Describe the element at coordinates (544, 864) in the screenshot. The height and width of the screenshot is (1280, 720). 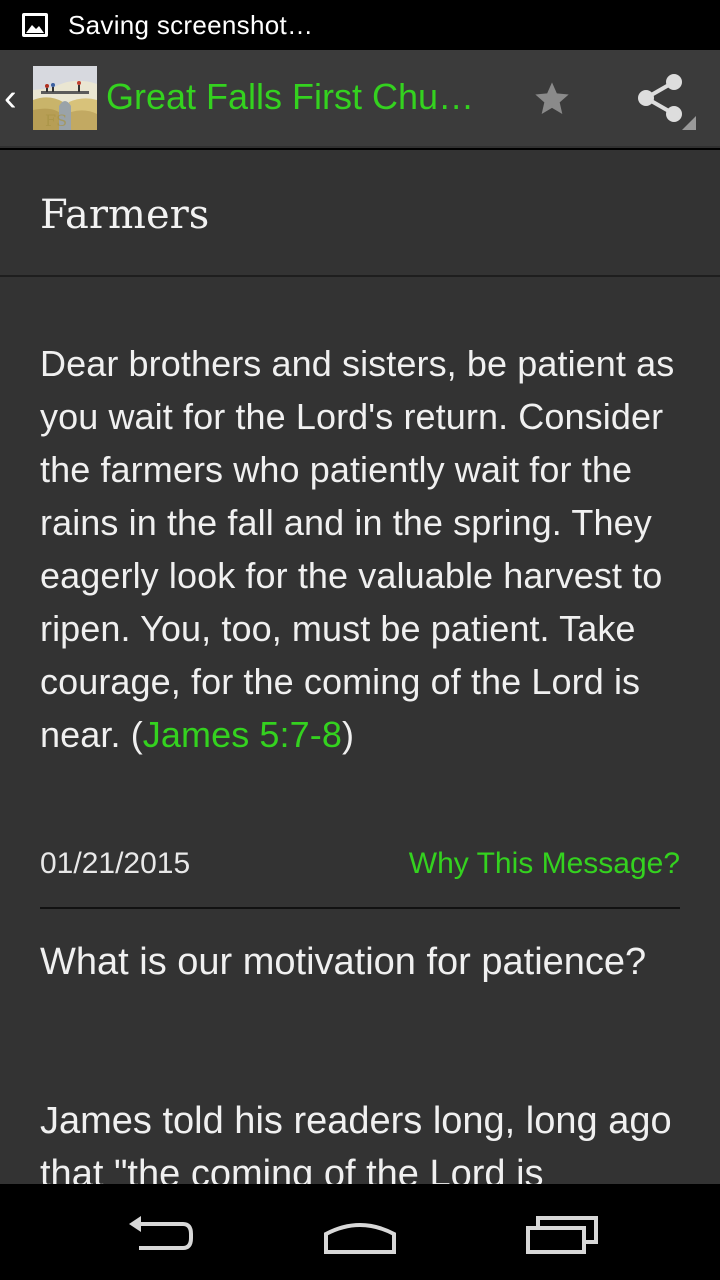
I see `why-this-message-link: Why This Message?` at that location.